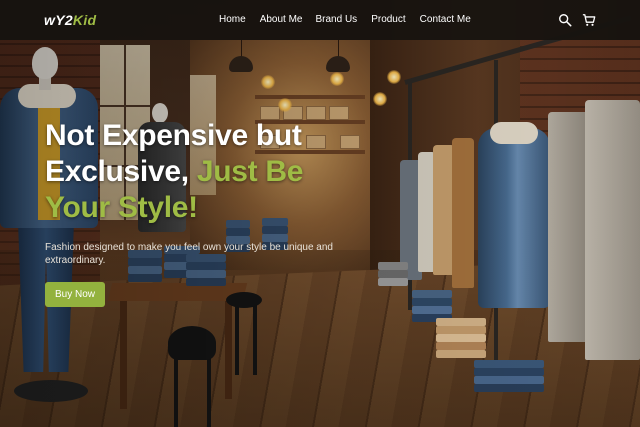 This screenshot has width=640, height=427. Describe the element at coordinates (589, 20) in the screenshot. I see `cart-icon` at that location.